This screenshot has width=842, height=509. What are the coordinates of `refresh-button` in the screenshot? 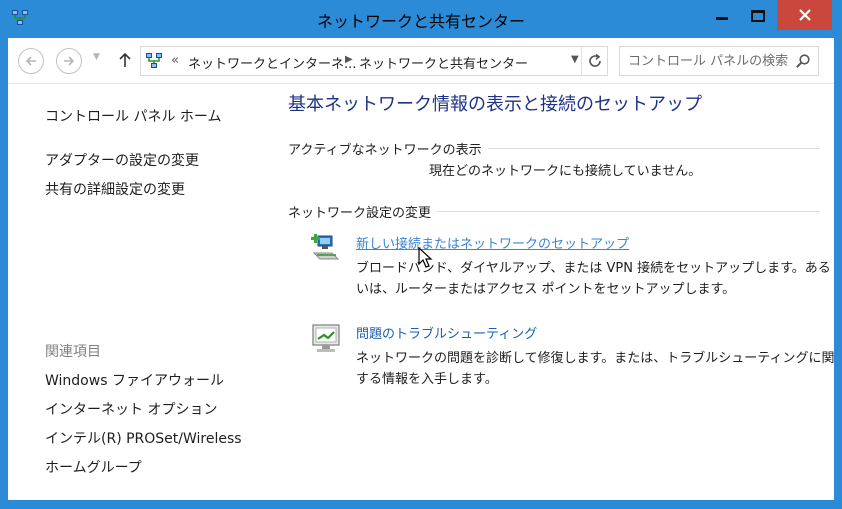 It's located at (594, 61).